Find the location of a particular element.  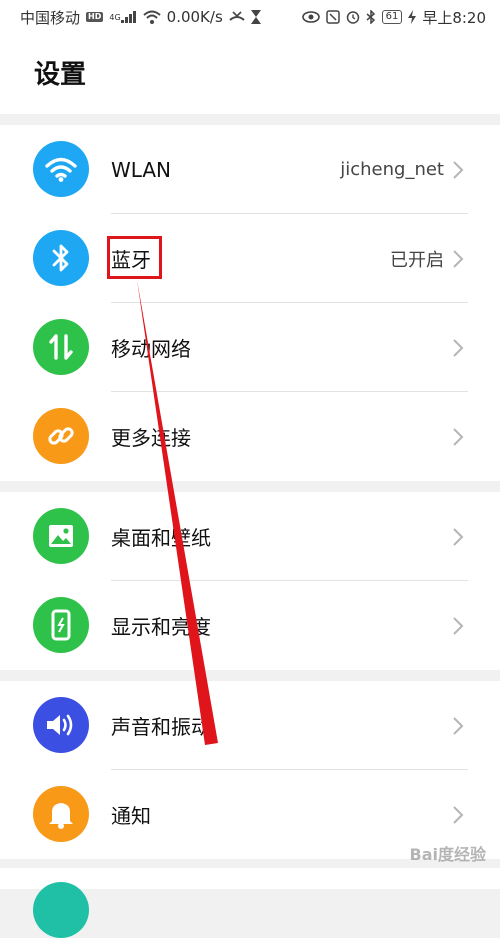

carrier-label: 中国移动 is located at coordinates (50, 17).